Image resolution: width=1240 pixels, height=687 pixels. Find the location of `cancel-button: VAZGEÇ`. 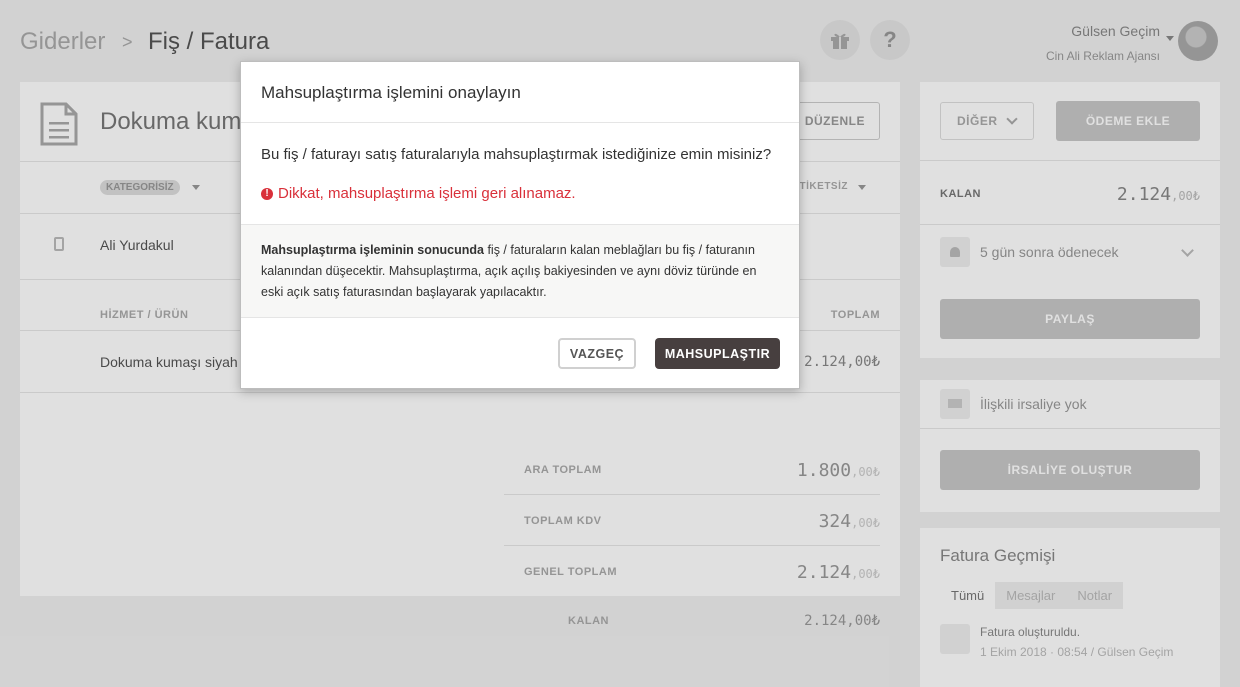

cancel-button: VAZGEÇ is located at coordinates (597, 353).